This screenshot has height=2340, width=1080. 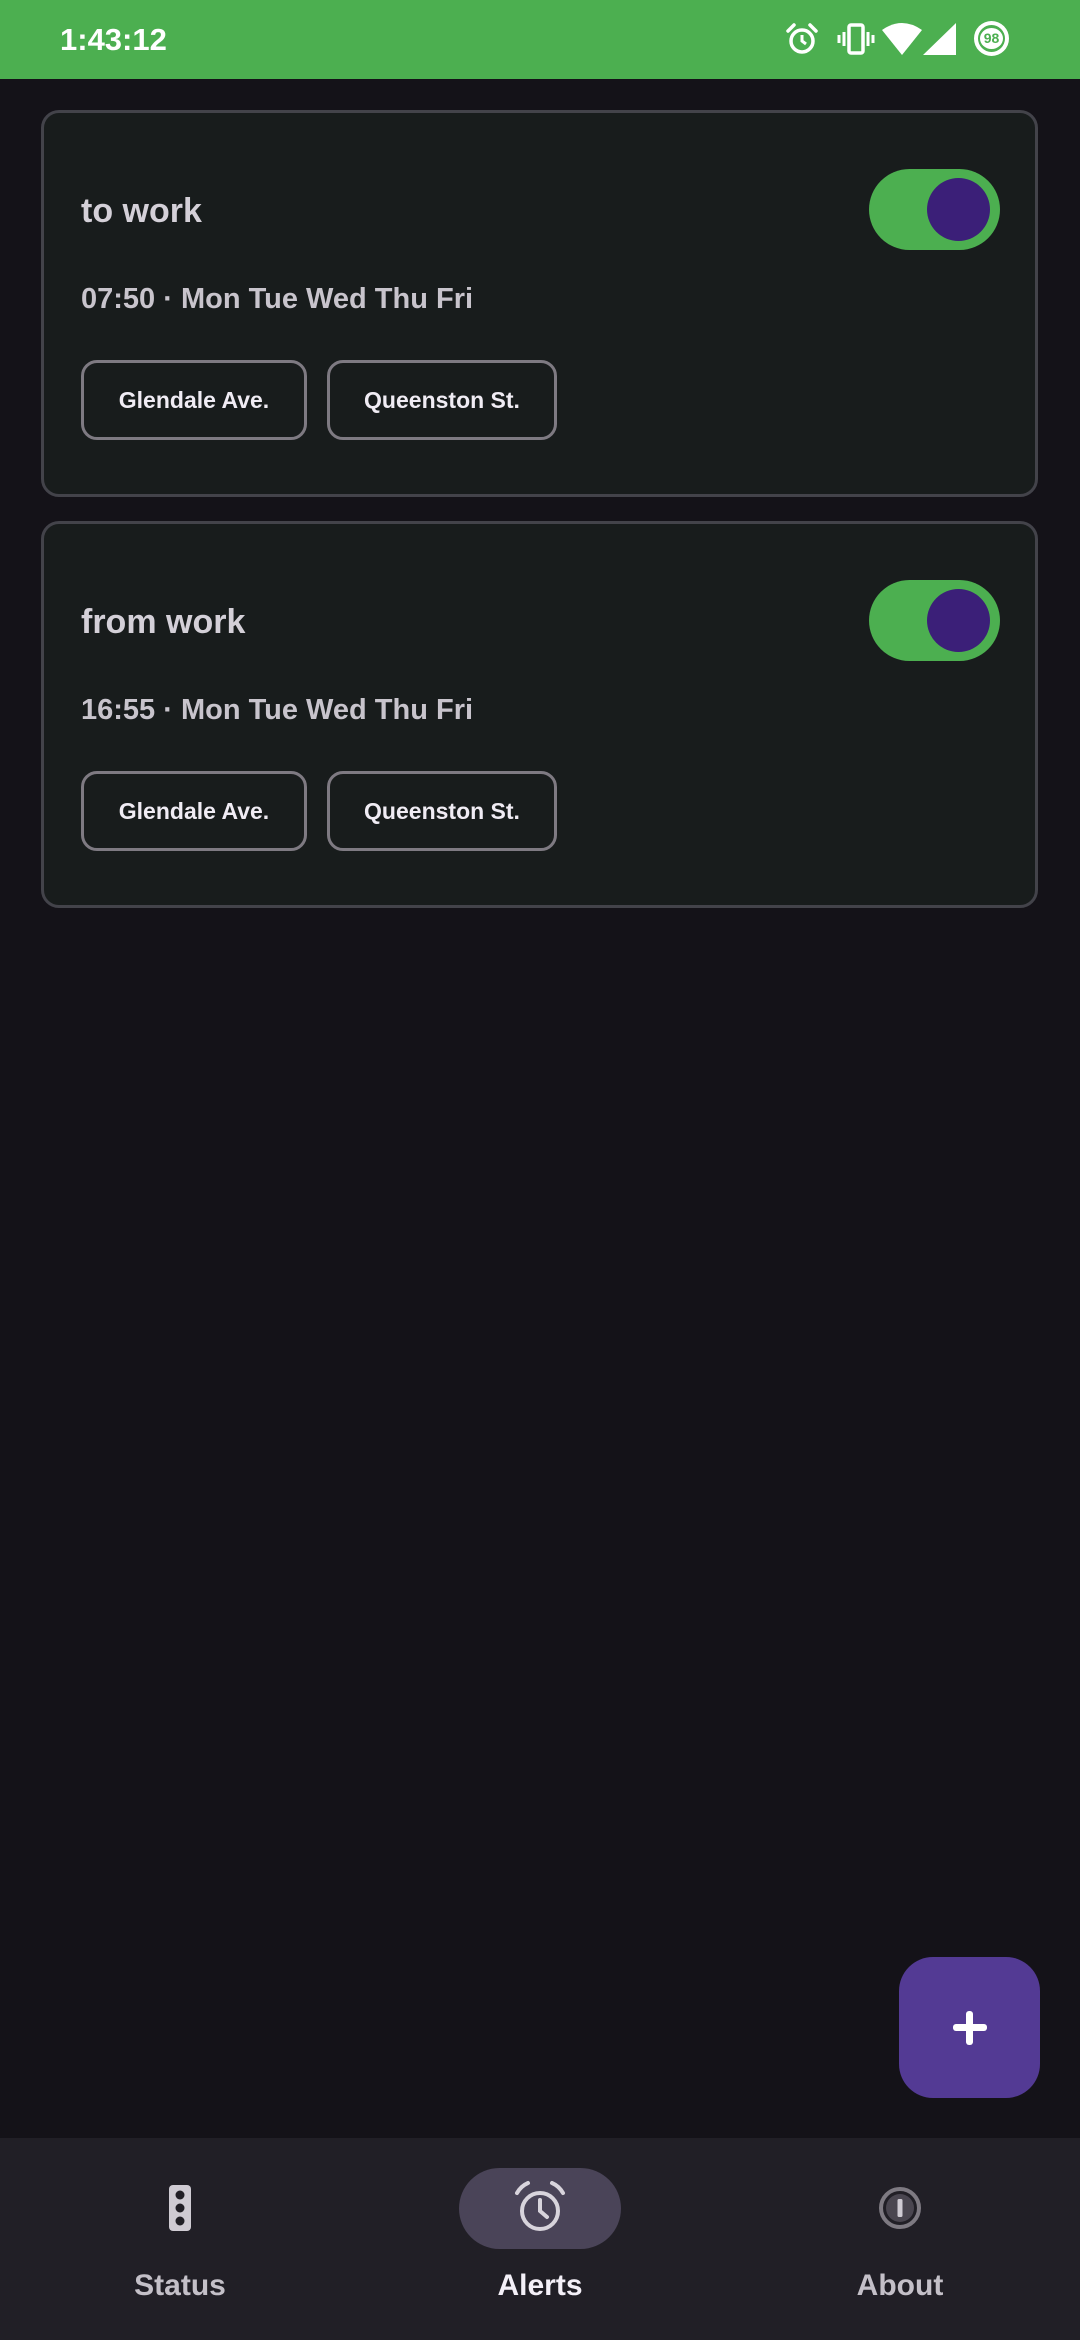 I want to click on nav-label-status: Status, so click(x=180, y=2285).